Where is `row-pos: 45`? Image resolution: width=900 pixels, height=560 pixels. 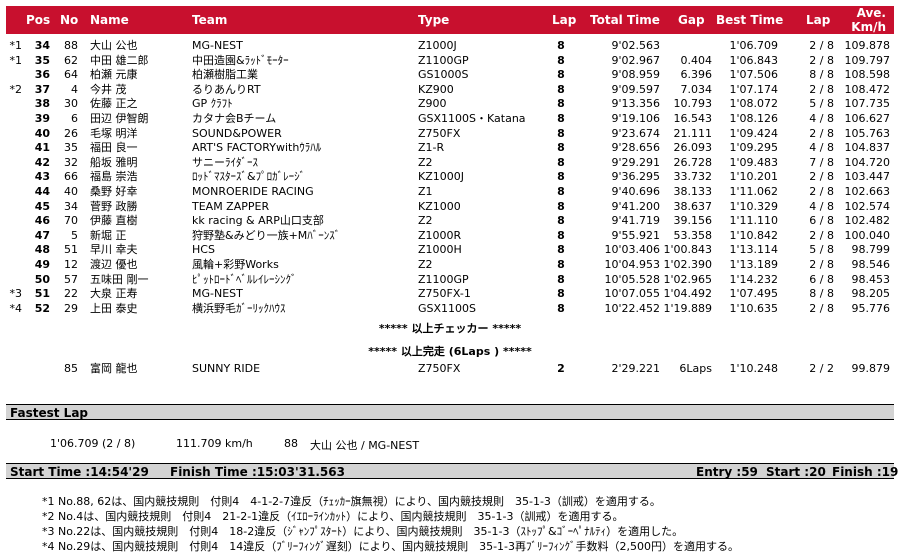
row-pos: 45 is located at coordinates (42, 206).